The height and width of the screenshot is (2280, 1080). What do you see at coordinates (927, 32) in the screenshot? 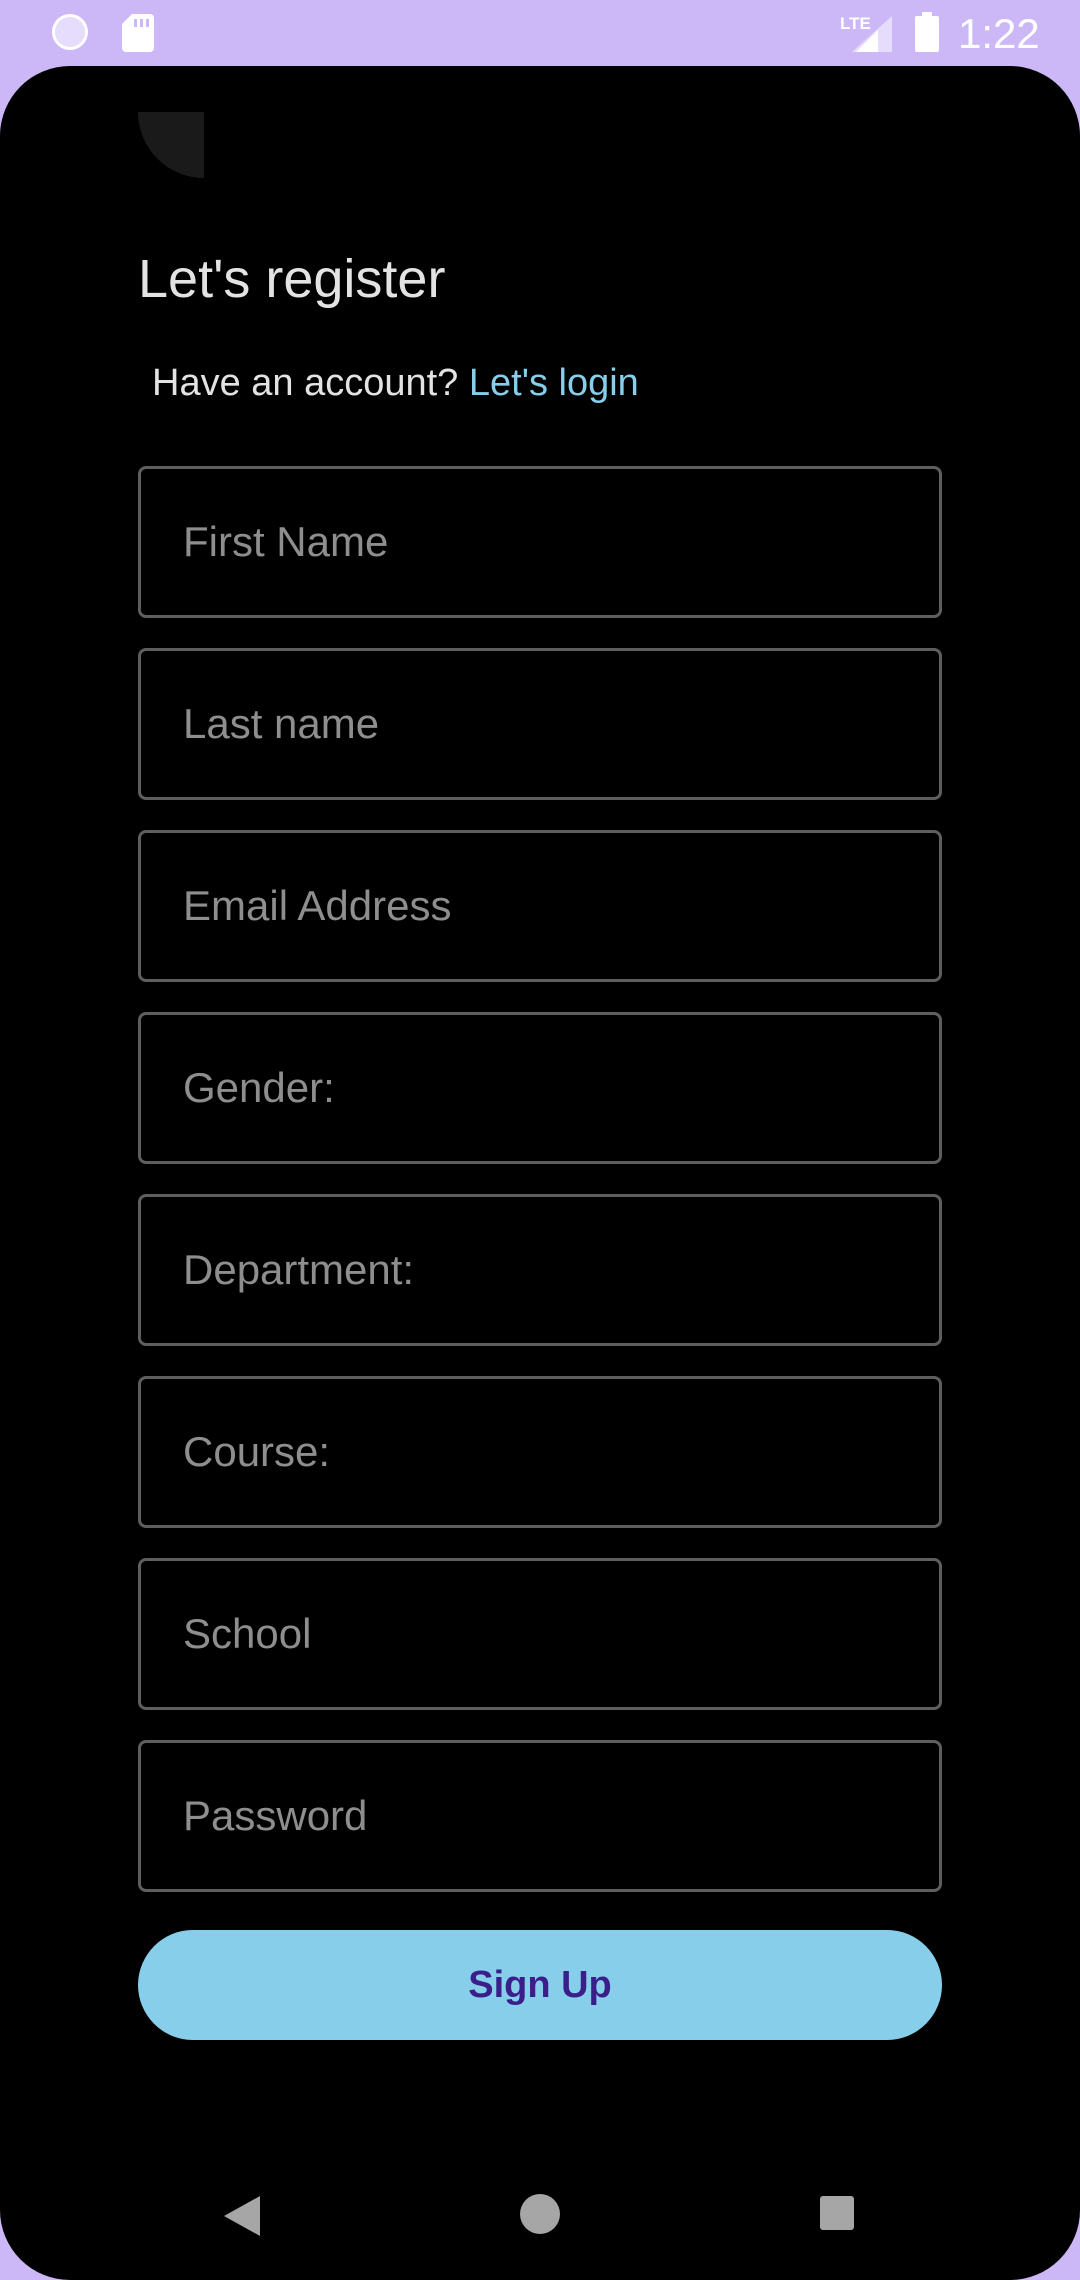
I see `battery-icon` at bounding box center [927, 32].